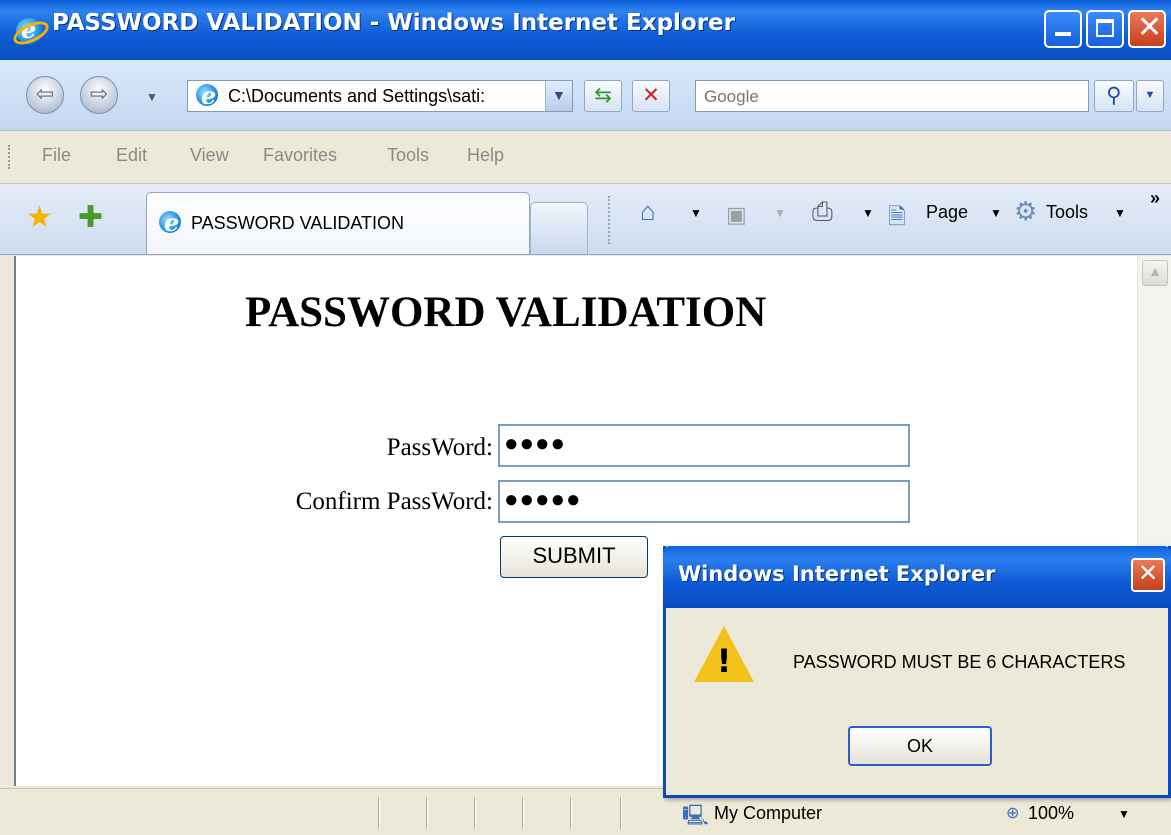 The height and width of the screenshot is (835, 1171). What do you see at coordinates (704, 445) in the screenshot?
I see `password-field: ●●●●` at bounding box center [704, 445].